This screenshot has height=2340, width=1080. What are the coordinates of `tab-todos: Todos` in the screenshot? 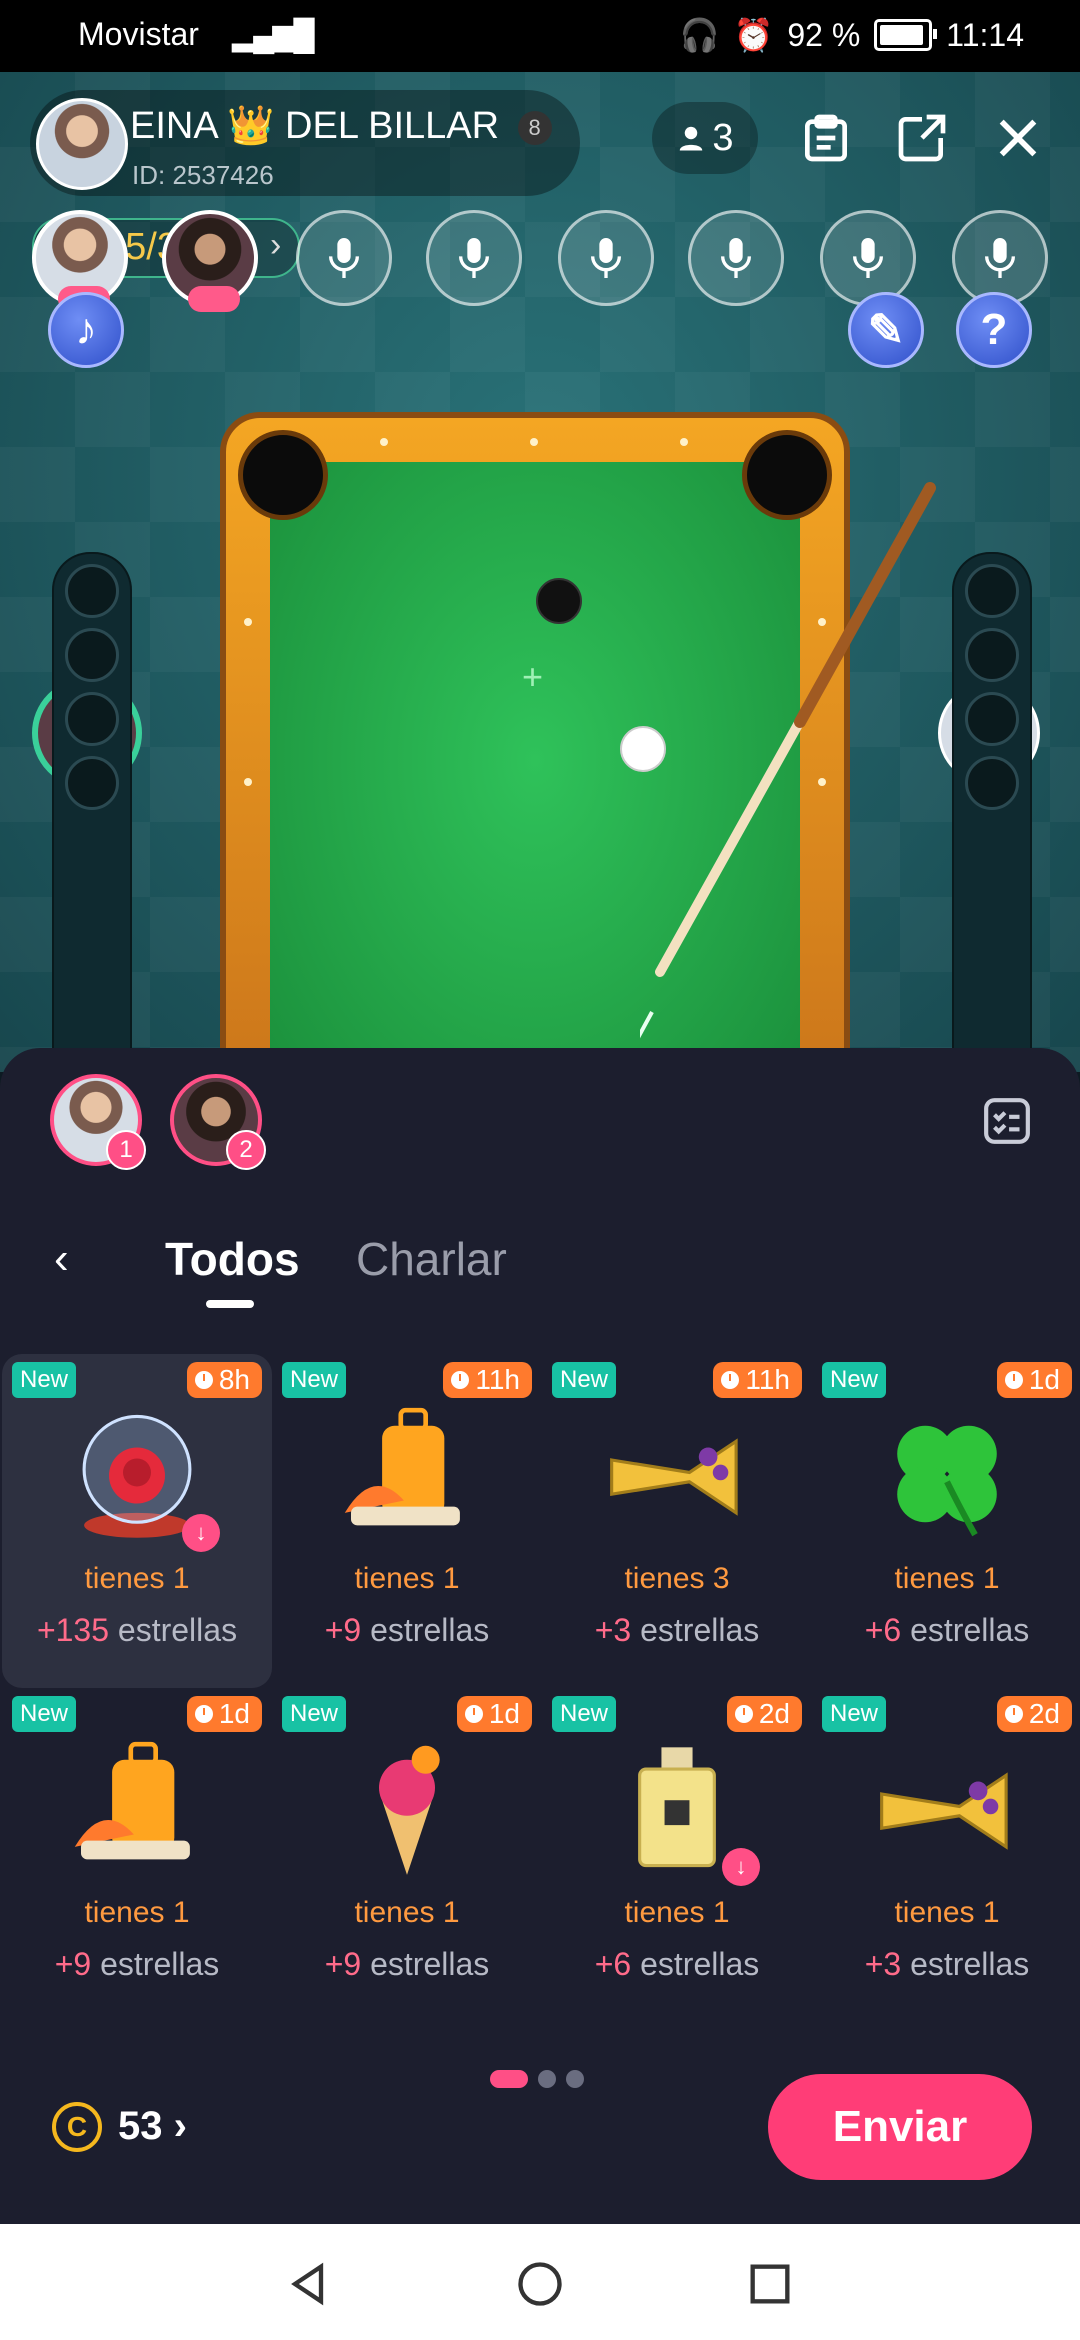 It's located at (232, 1259).